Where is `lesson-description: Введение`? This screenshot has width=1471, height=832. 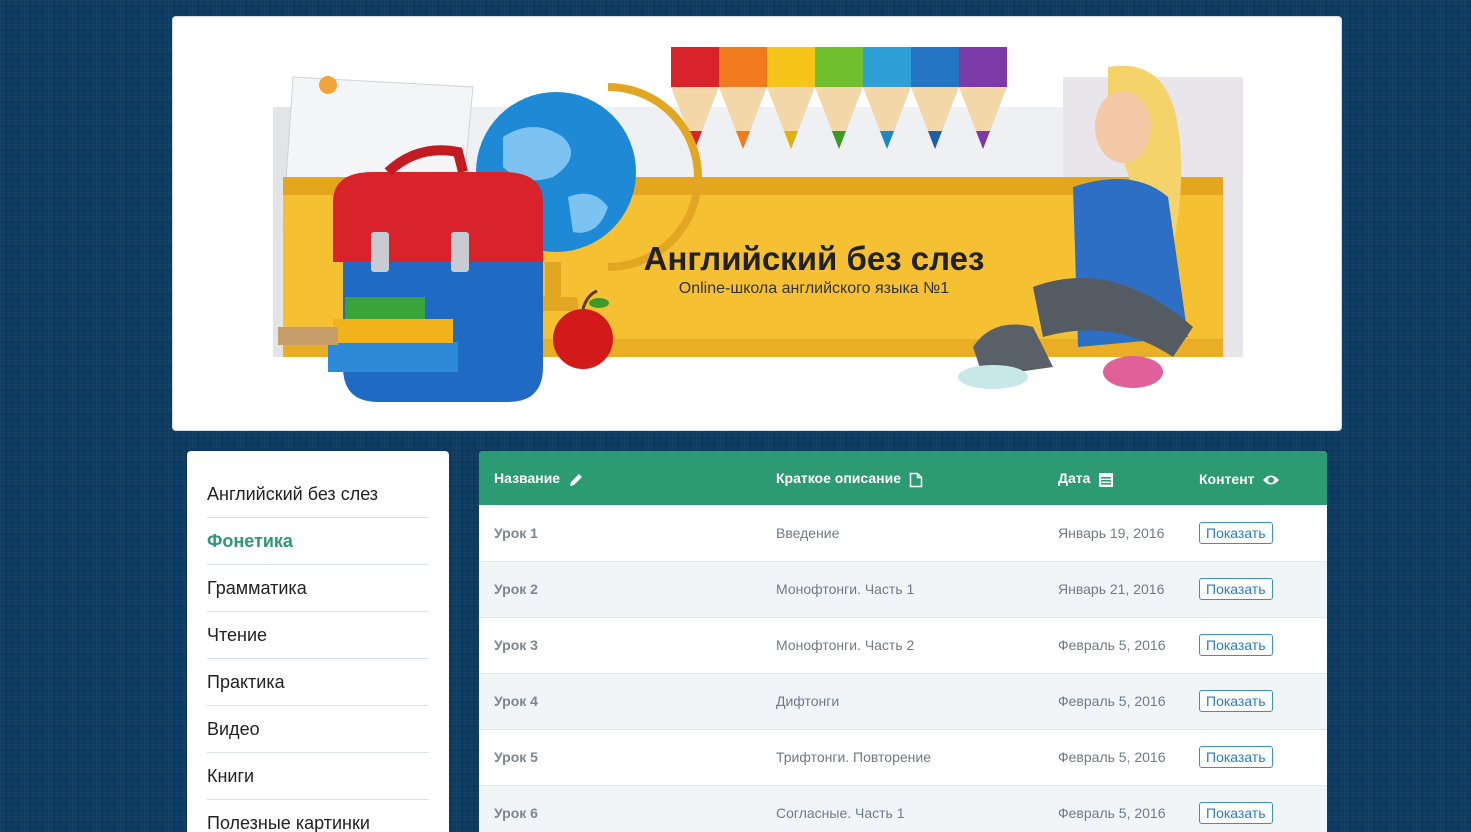
lesson-description: Введение is located at coordinates (808, 532).